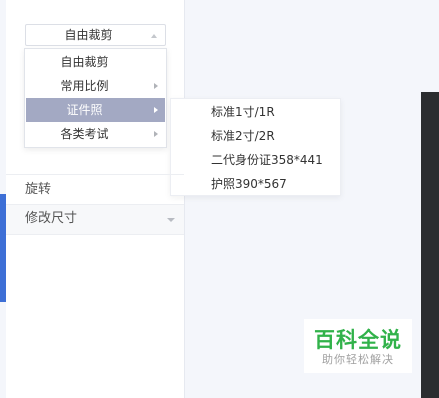 Image resolution: width=439 pixels, height=398 pixels. Describe the element at coordinates (171, 220) in the screenshot. I see `chevron-down-icon` at that location.